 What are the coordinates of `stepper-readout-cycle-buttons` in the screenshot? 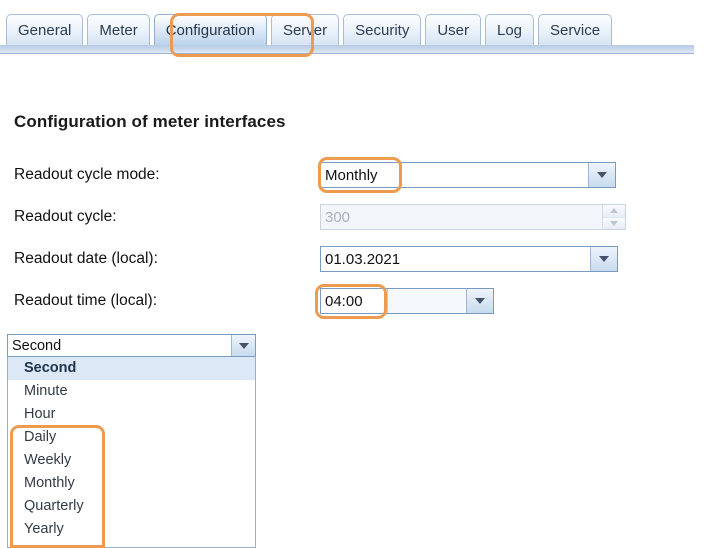 It's located at (613, 217).